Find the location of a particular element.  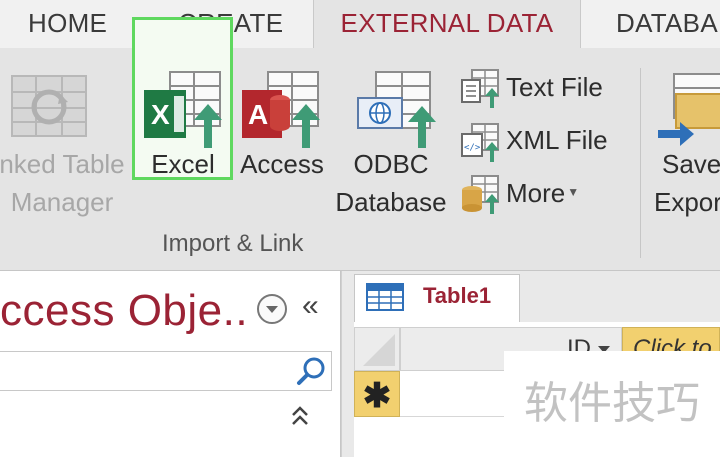

nav-search-button is located at coordinates (312, 371).